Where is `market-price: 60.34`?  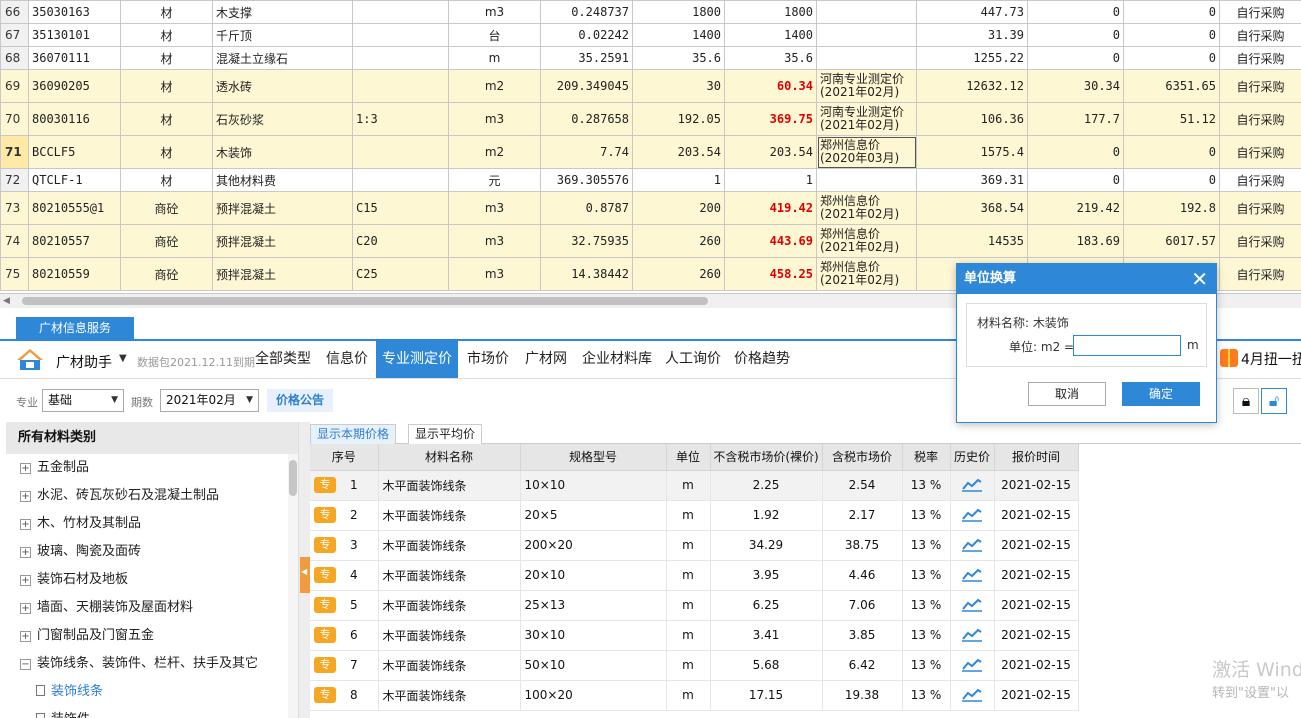 market-price: 60.34 is located at coordinates (770, 86).